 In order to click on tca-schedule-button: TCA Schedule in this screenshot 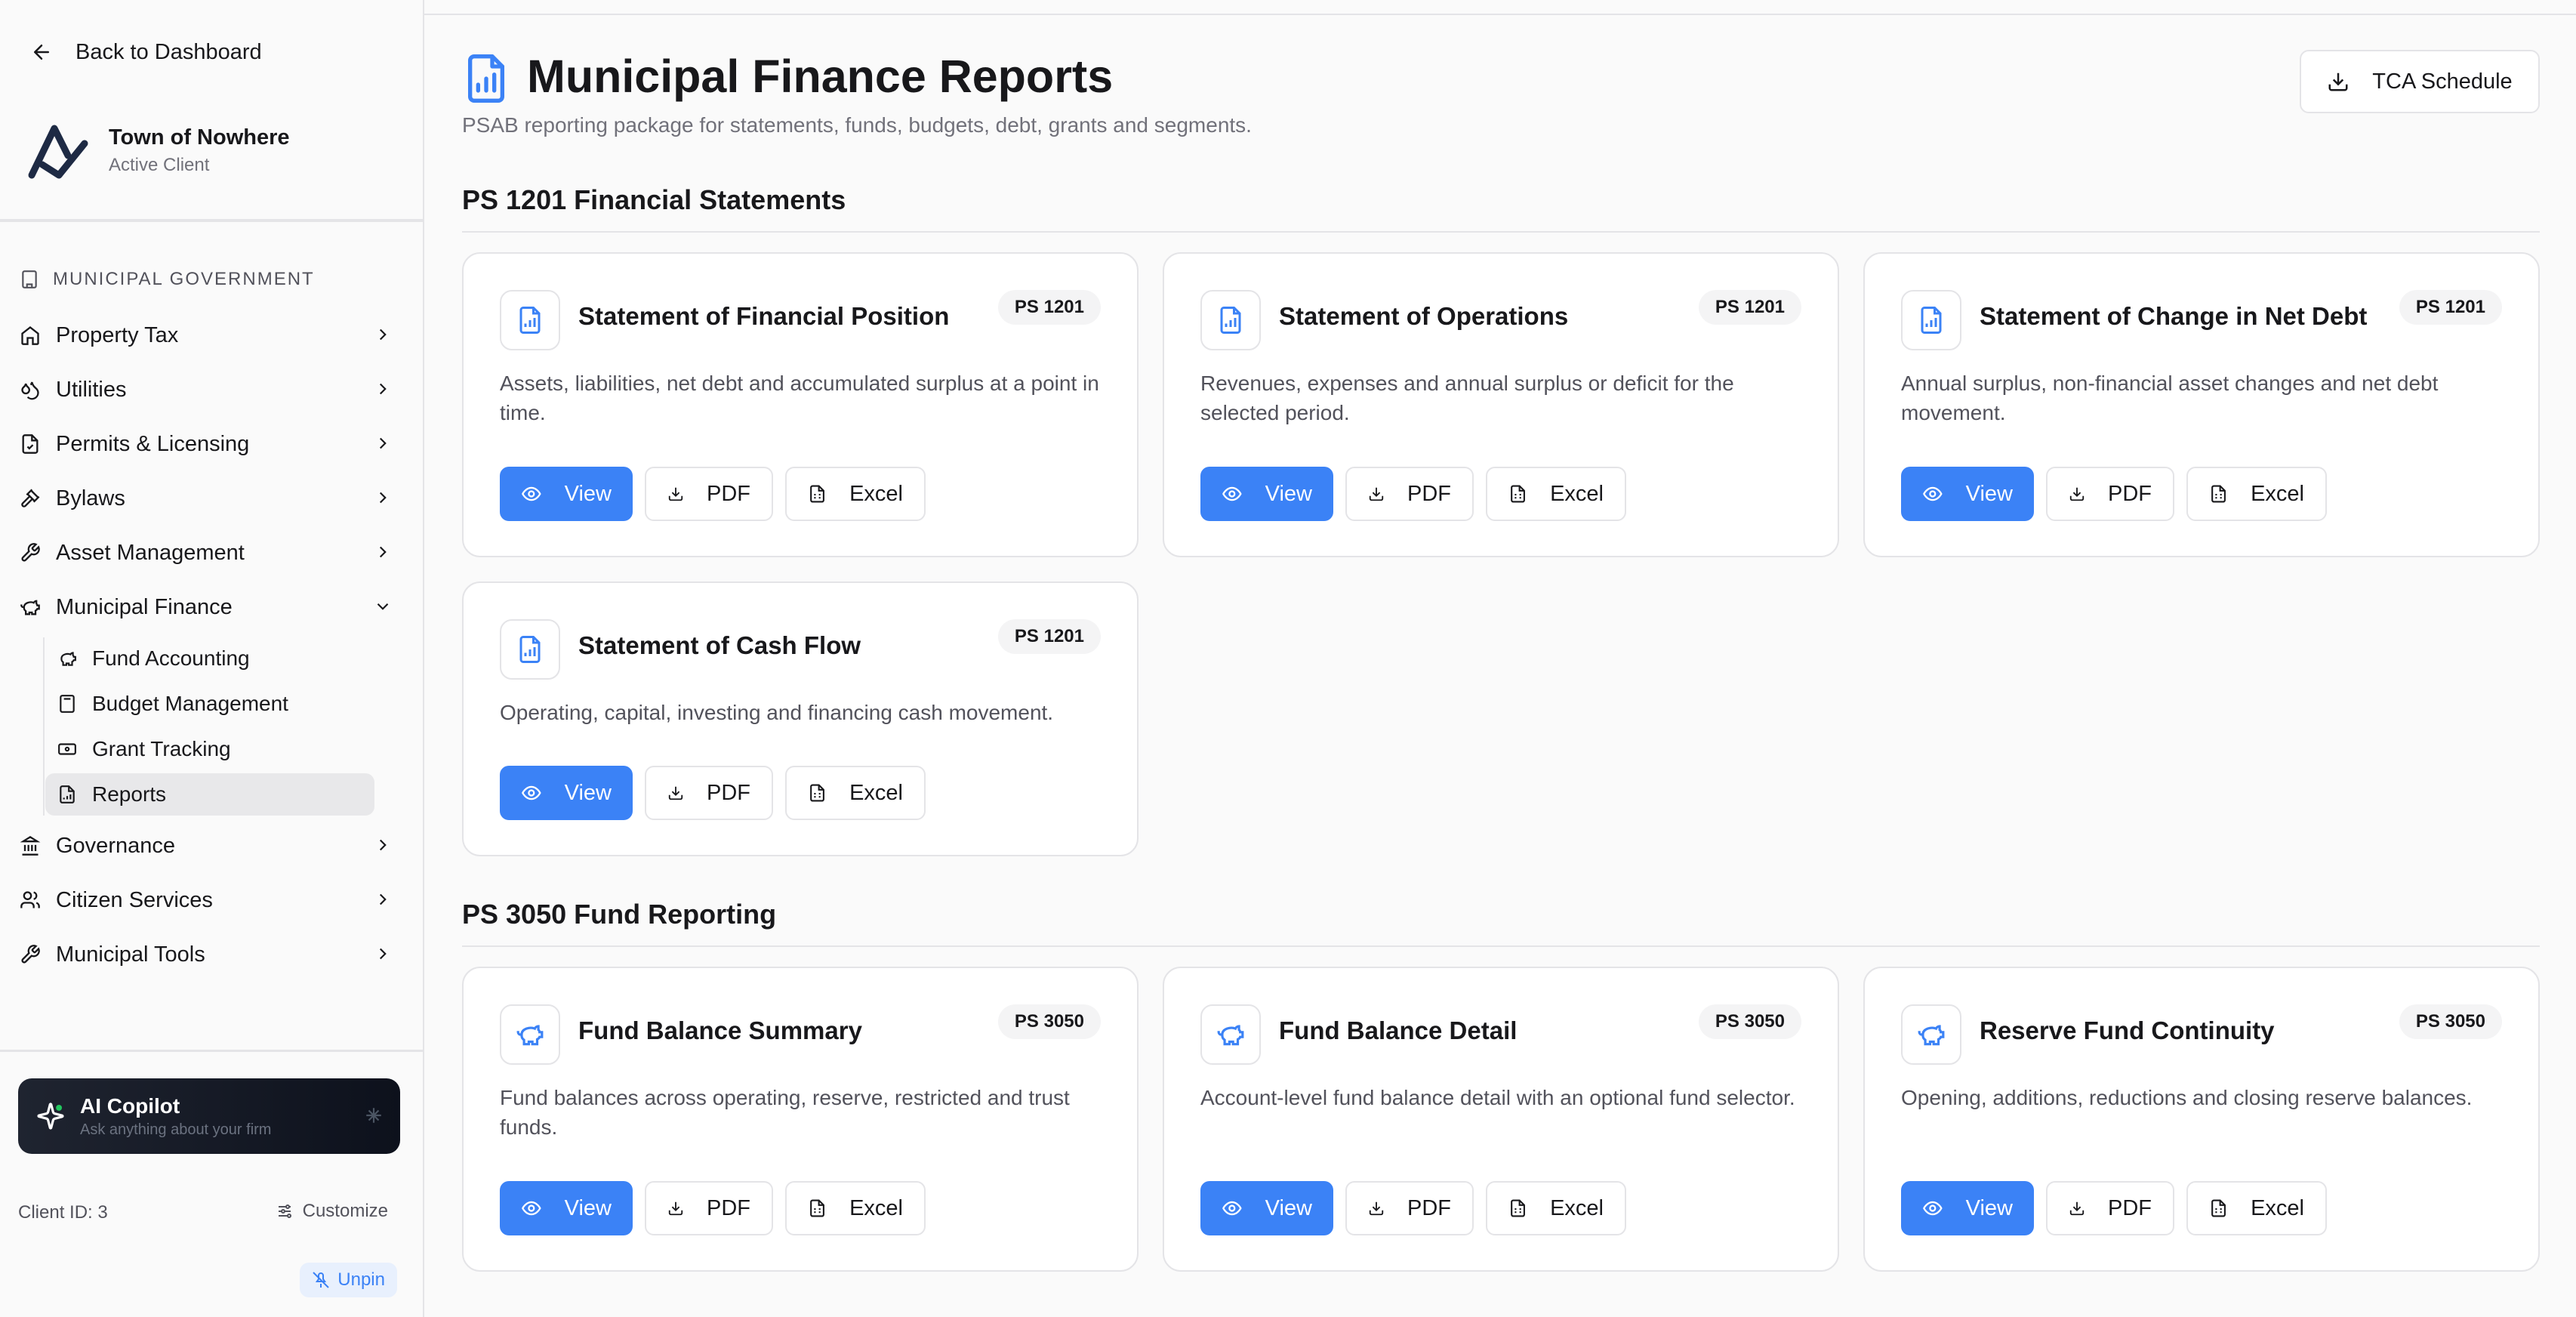, I will do `click(2420, 81)`.